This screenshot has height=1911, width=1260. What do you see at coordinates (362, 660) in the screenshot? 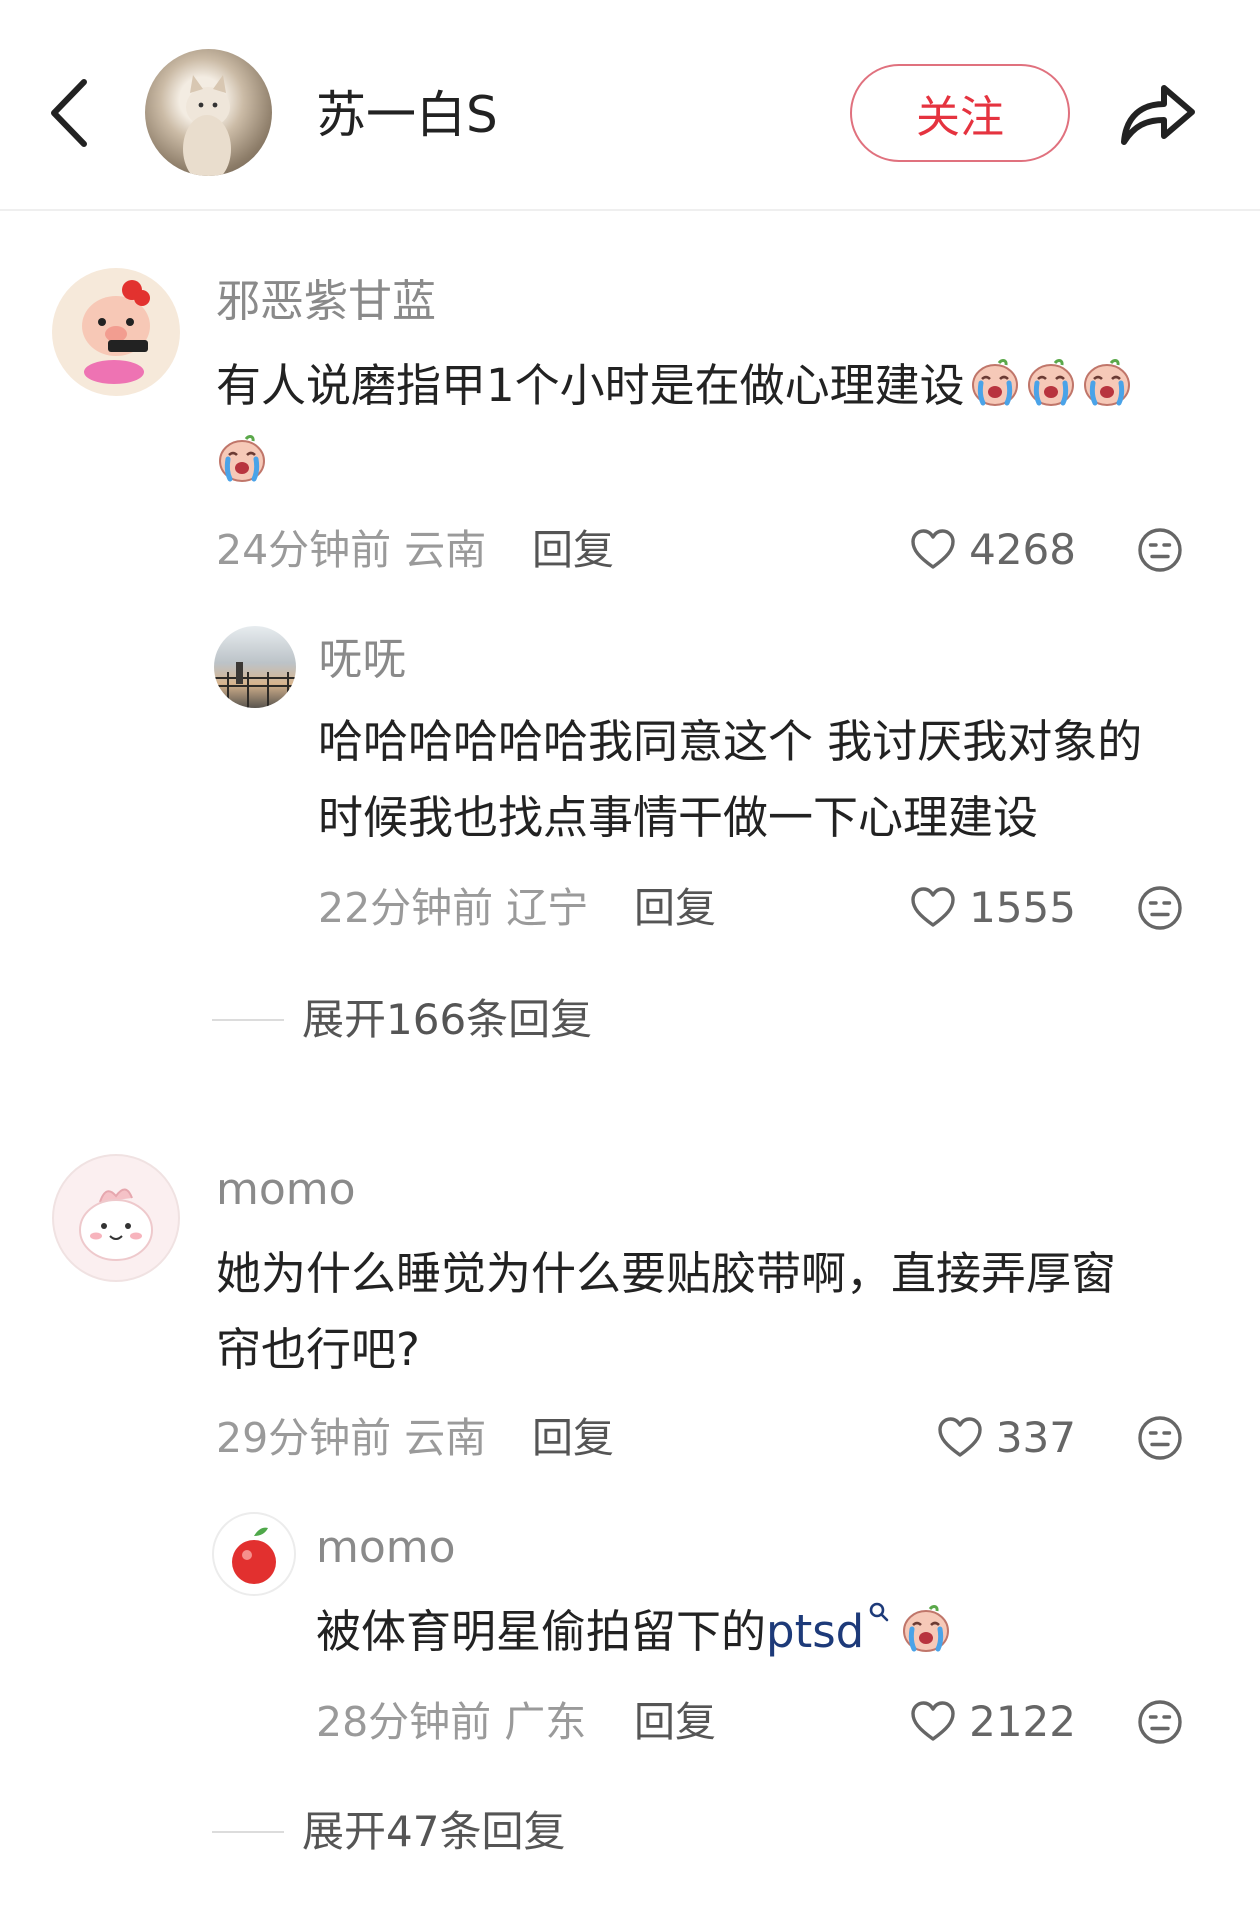
I see `reply-username: 呒呒` at bounding box center [362, 660].